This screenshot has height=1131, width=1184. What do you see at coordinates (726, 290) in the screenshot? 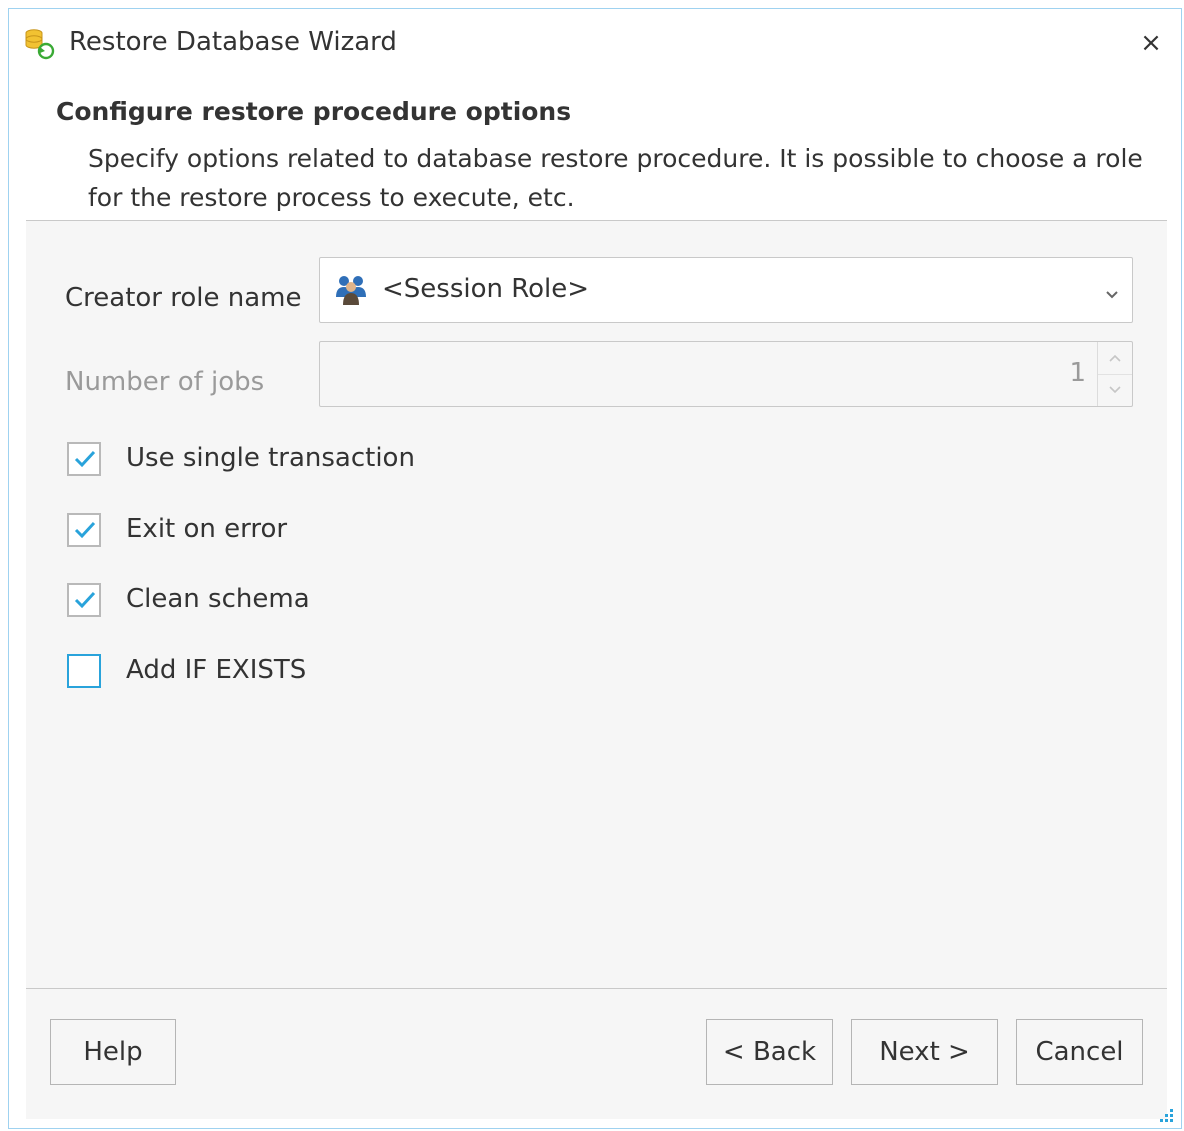
I see `creator-role-combobox: <Session Role>` at bounding box center [726, 290].